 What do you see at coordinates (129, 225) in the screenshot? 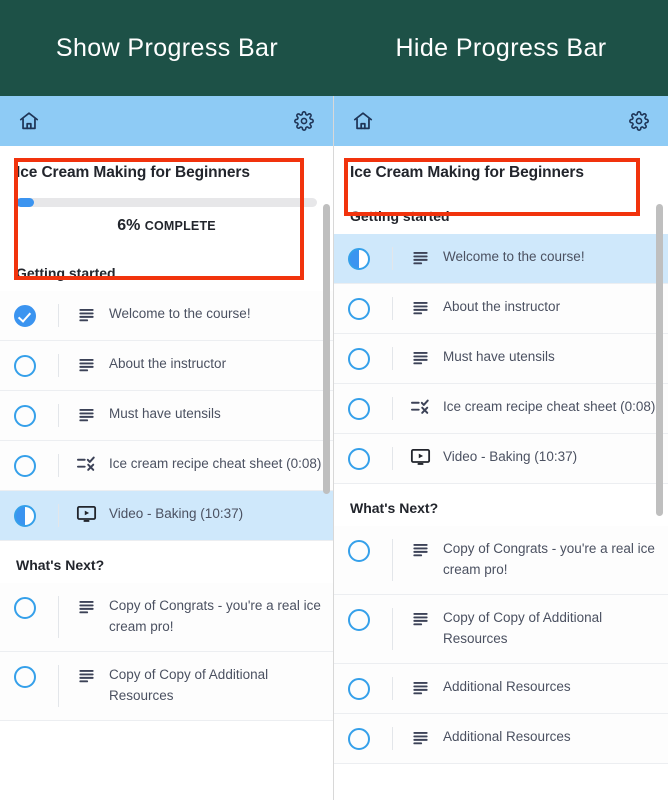
I see `progress-percent: 6%` at bounding box center [129, 225].